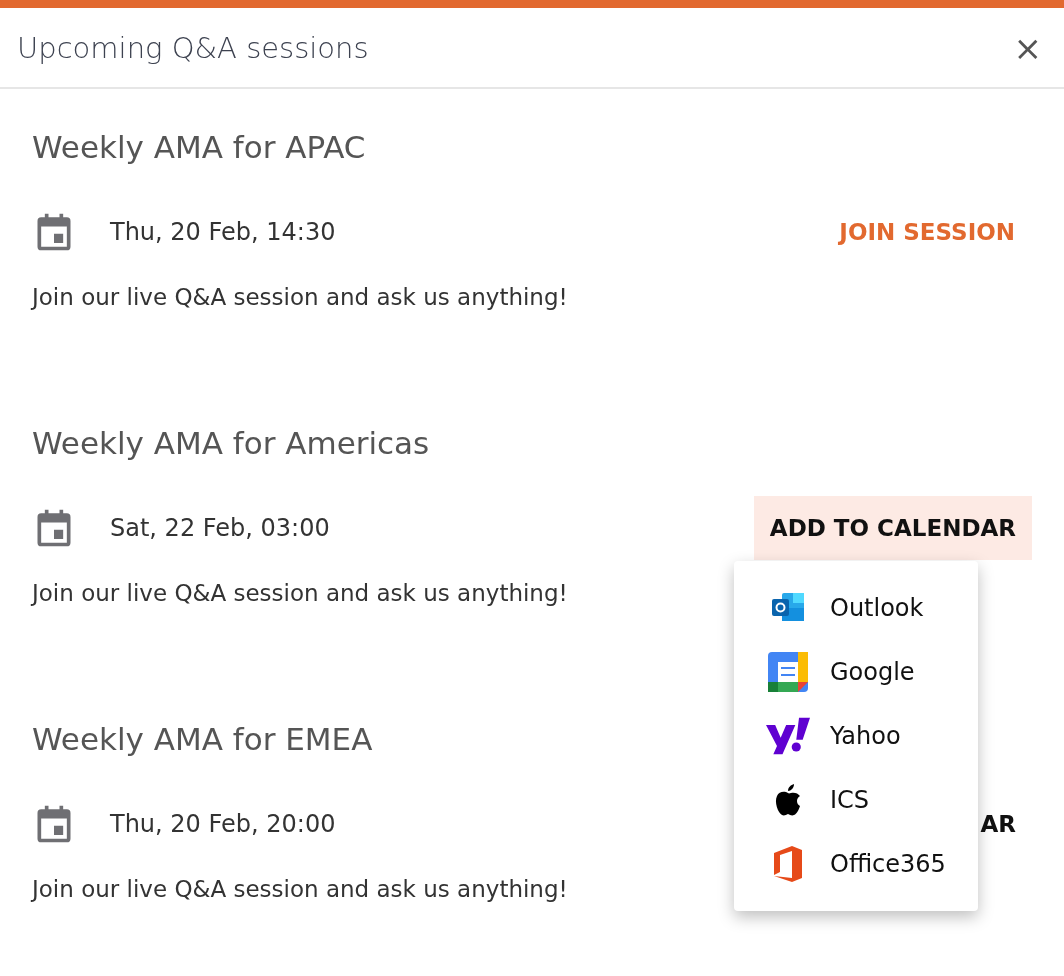 This screenshot has height=976, width=1064. Describe the element at coordinates (1027, 47) in the screenshot. I see `close-button: ×` at that location.